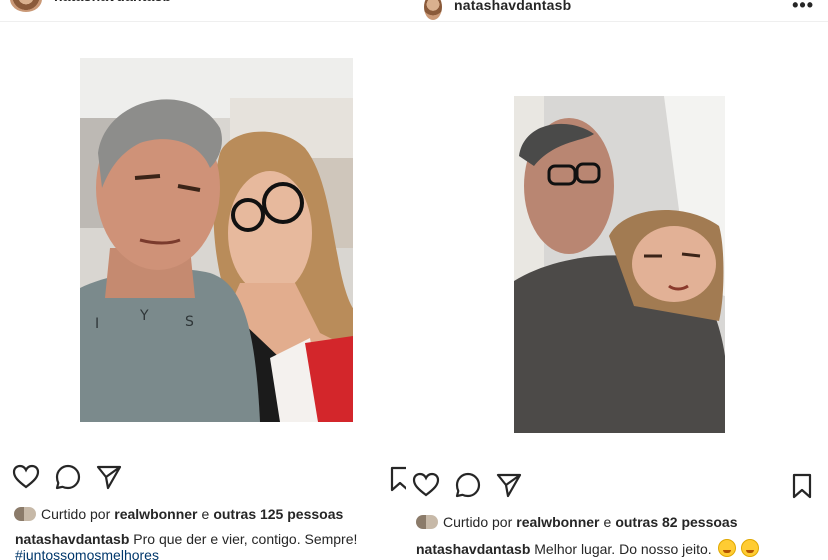 The image size is (828, 560). What do you see at coordinates (87, 553) in the screenshot?
I see `hashtag-link: #juntossomosmelhores` at bounding box center [87, 553].